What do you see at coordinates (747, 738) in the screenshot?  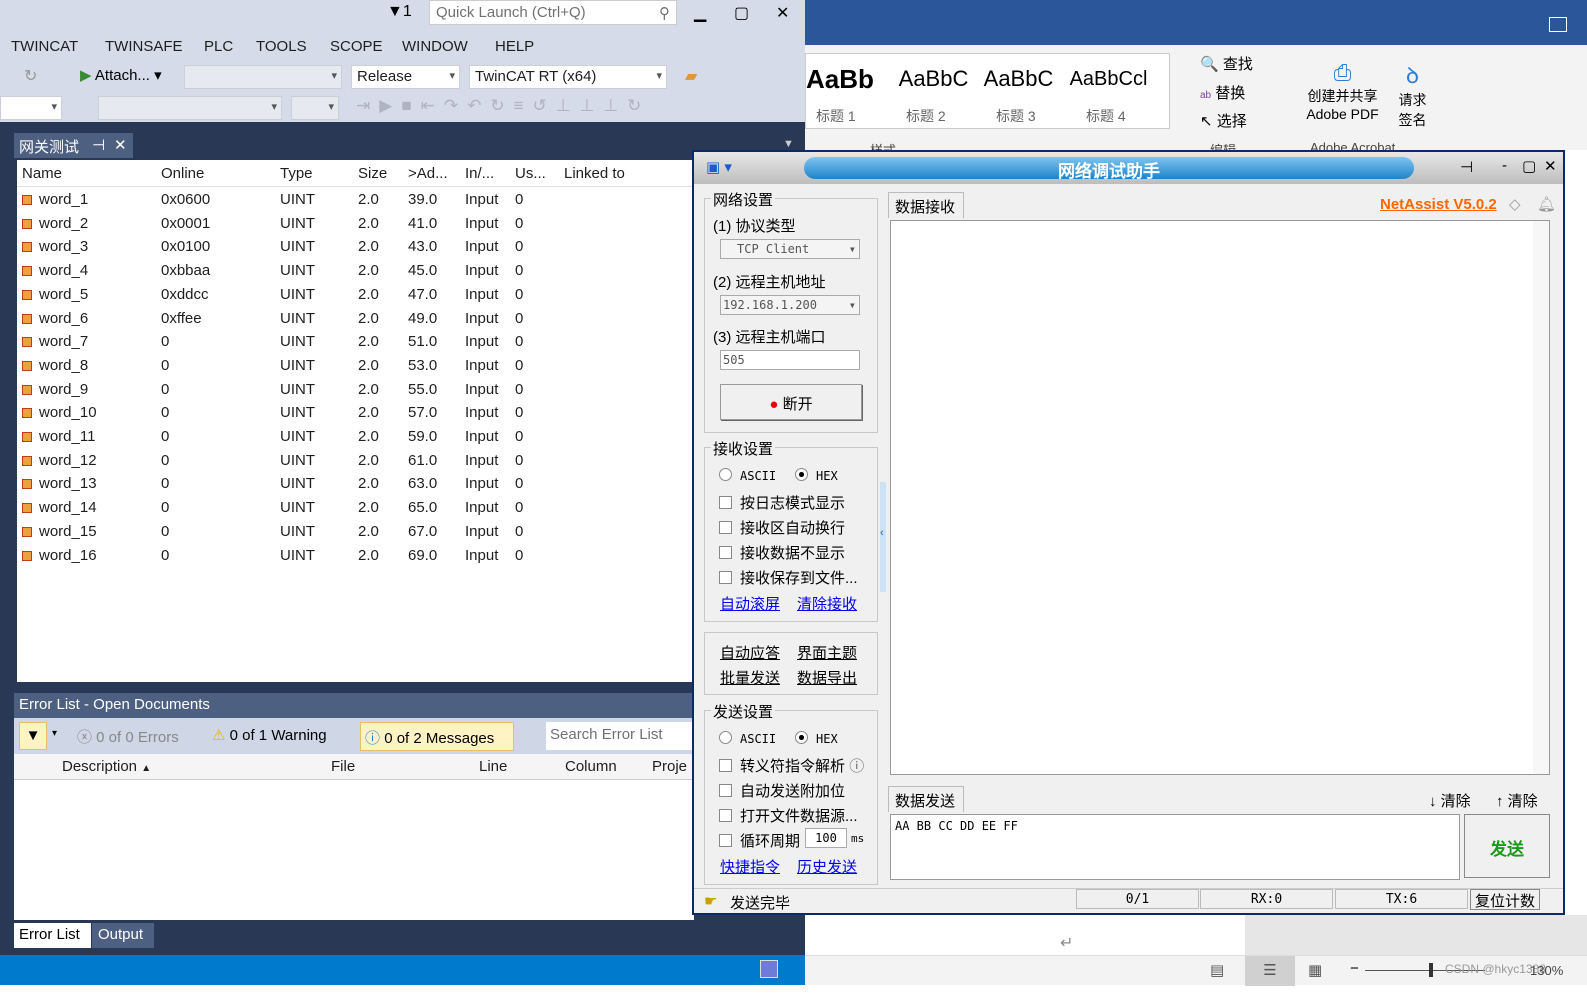 I see `send-ascii-radio: ASCII` at bounding box center [747, 738].